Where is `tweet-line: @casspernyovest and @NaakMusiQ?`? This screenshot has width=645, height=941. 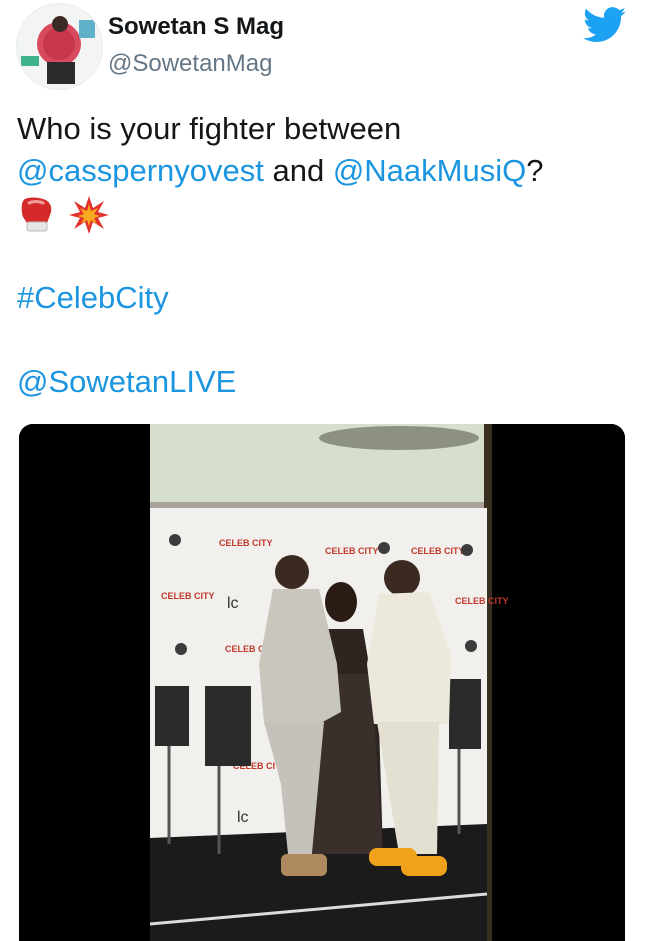
tweet-line: @casspernyovest and @NaakMusiQ? is located at coordinates (322, 171).